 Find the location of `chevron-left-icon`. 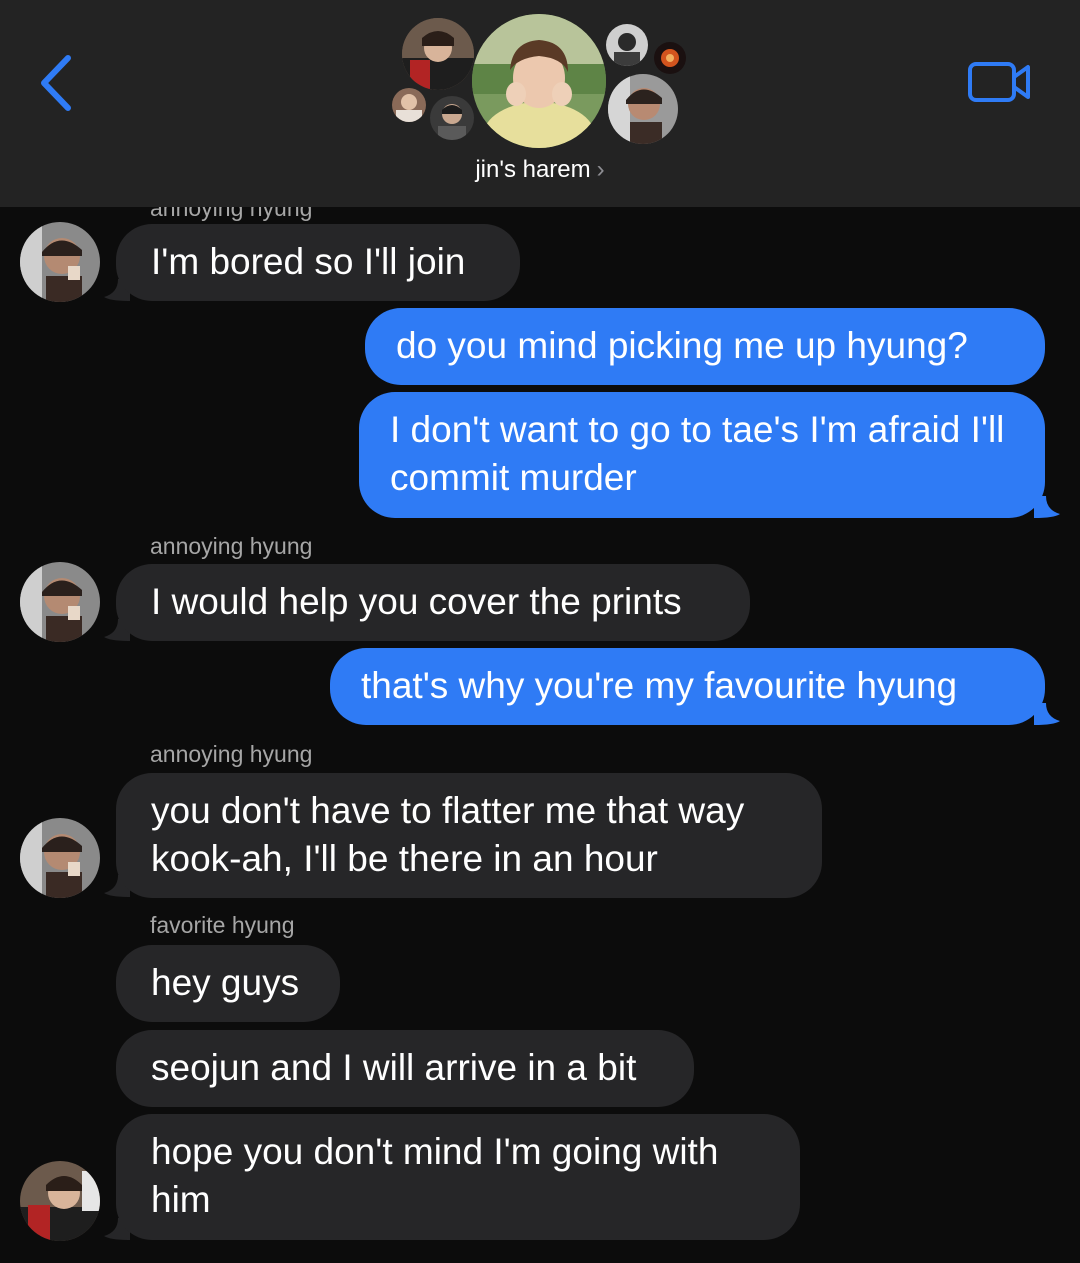

chevron-left-icon is located at coordinates (56, 83).